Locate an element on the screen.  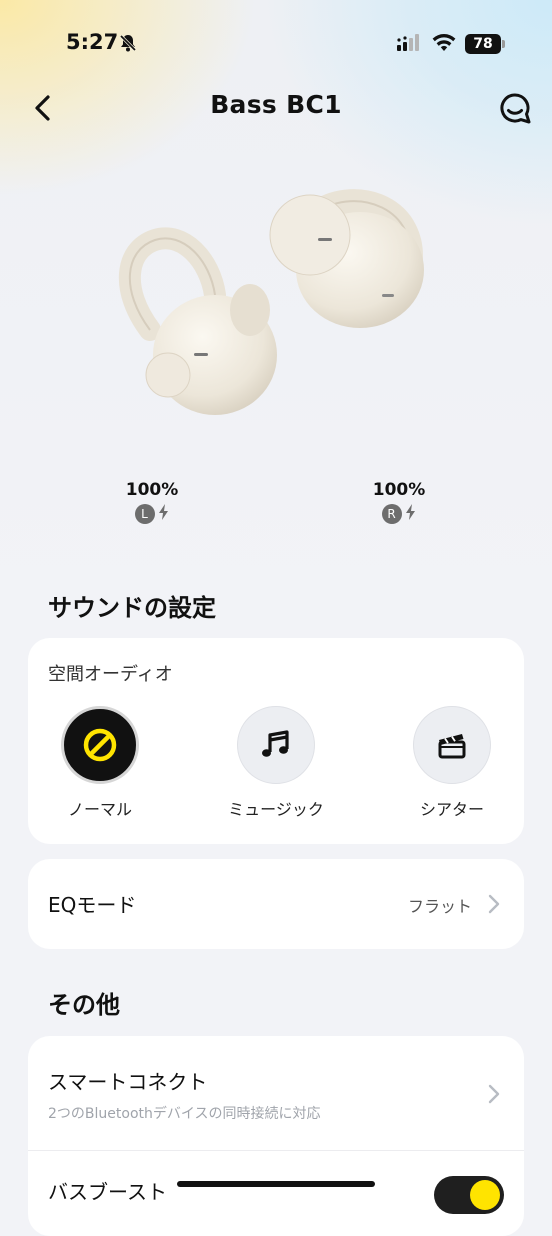
no-sign-icon is located at coordinates (100, 745).